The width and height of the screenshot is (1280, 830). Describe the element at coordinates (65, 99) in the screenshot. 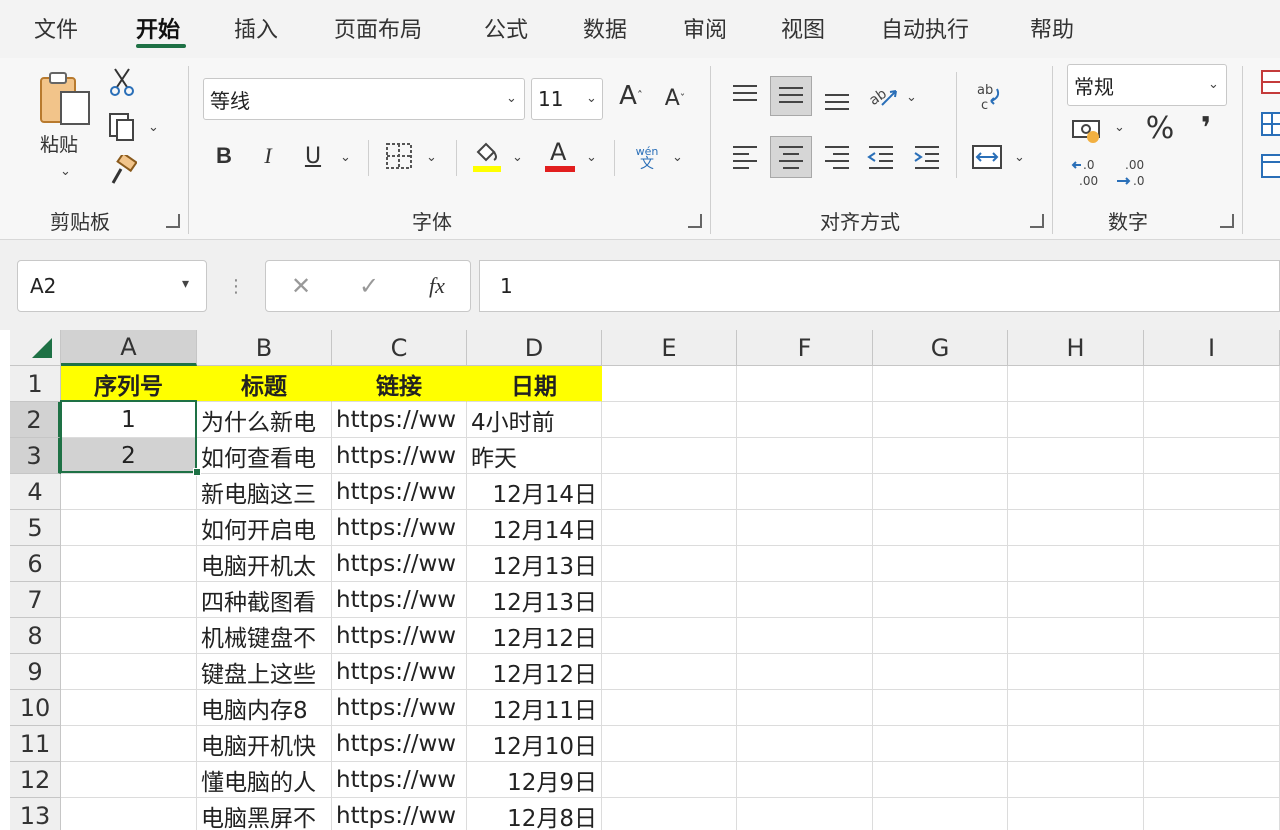

I see `paste-icon` at that location.